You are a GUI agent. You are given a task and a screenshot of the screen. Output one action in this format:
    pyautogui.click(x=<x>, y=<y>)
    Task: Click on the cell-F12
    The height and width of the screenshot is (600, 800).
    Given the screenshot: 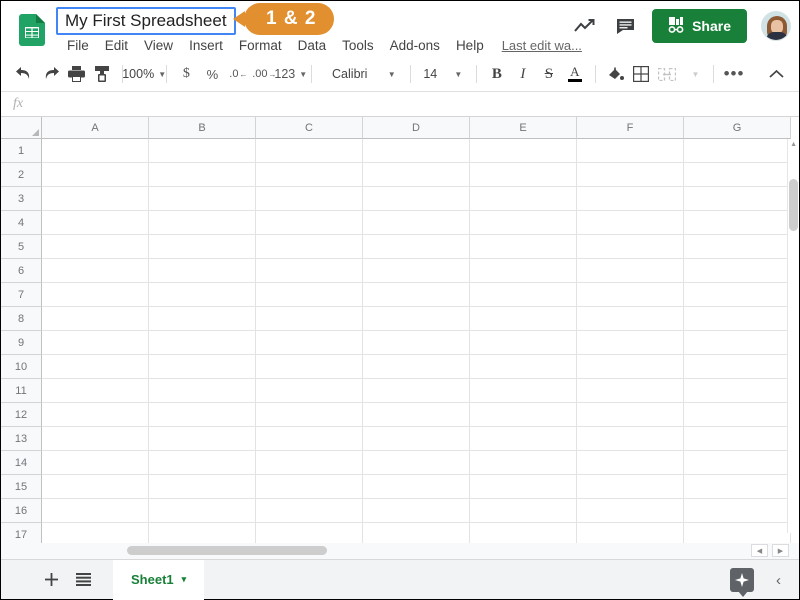 What is the action you would take?
    pyautogui.click(x=630, y=415)
    